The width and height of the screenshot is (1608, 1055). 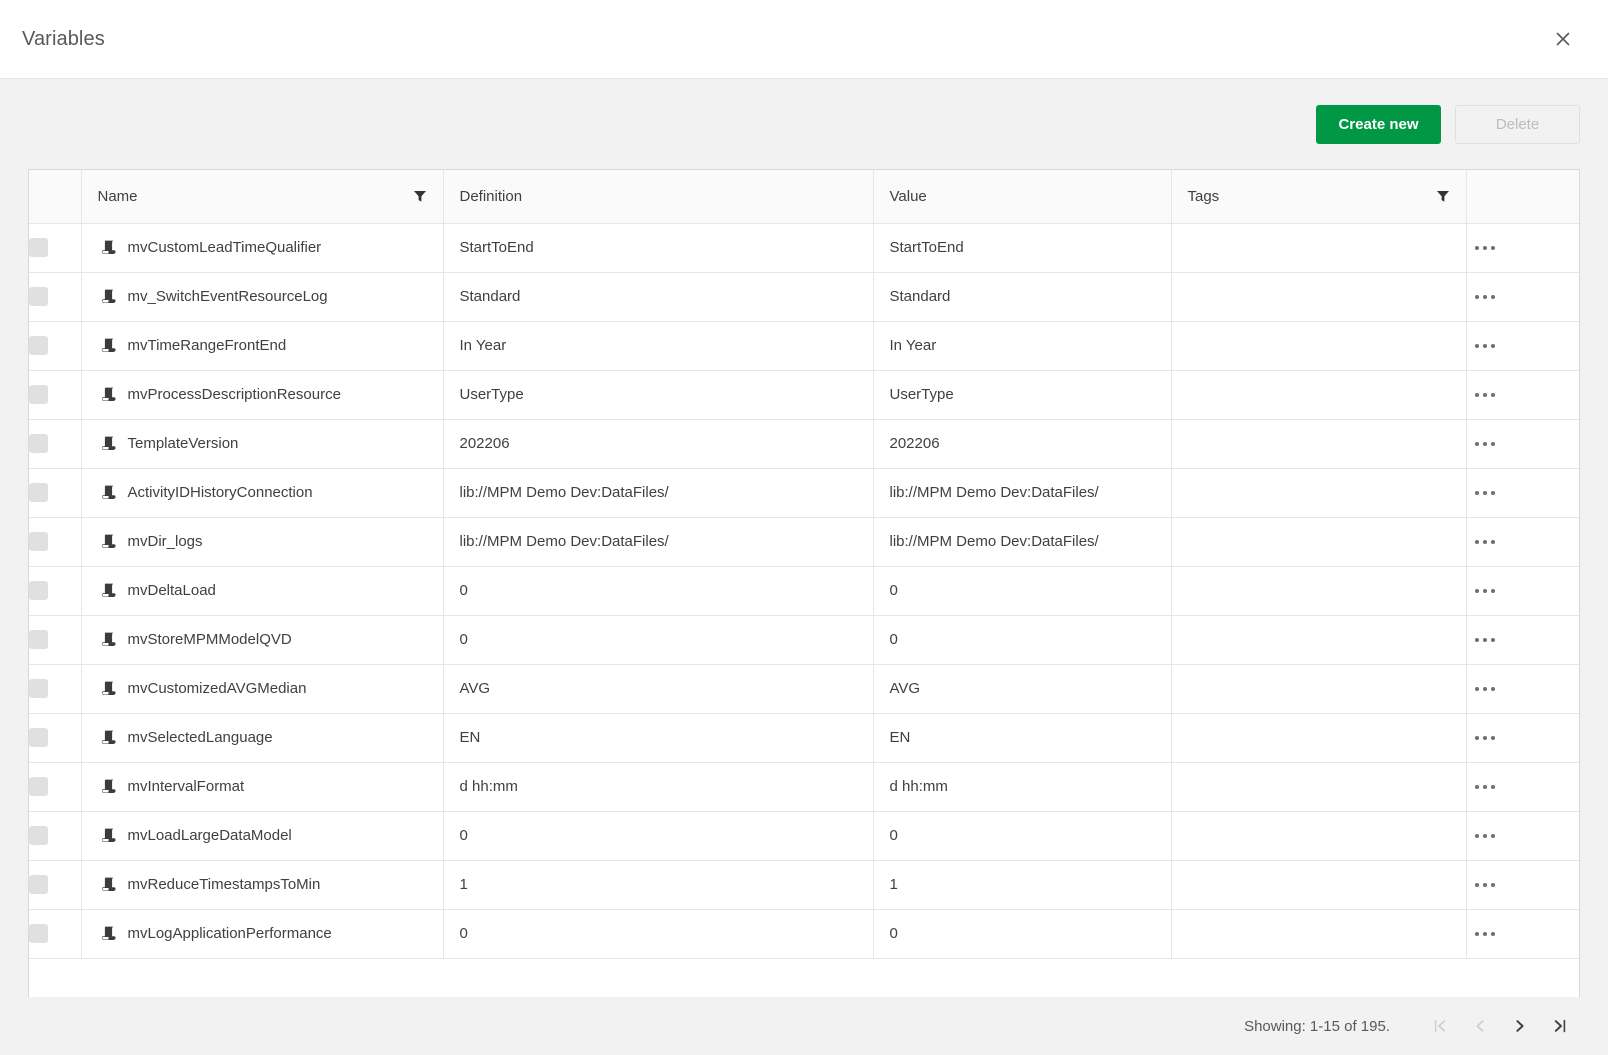 I want to click on row-definition-cell: In Year, so click(x=658, y=346).